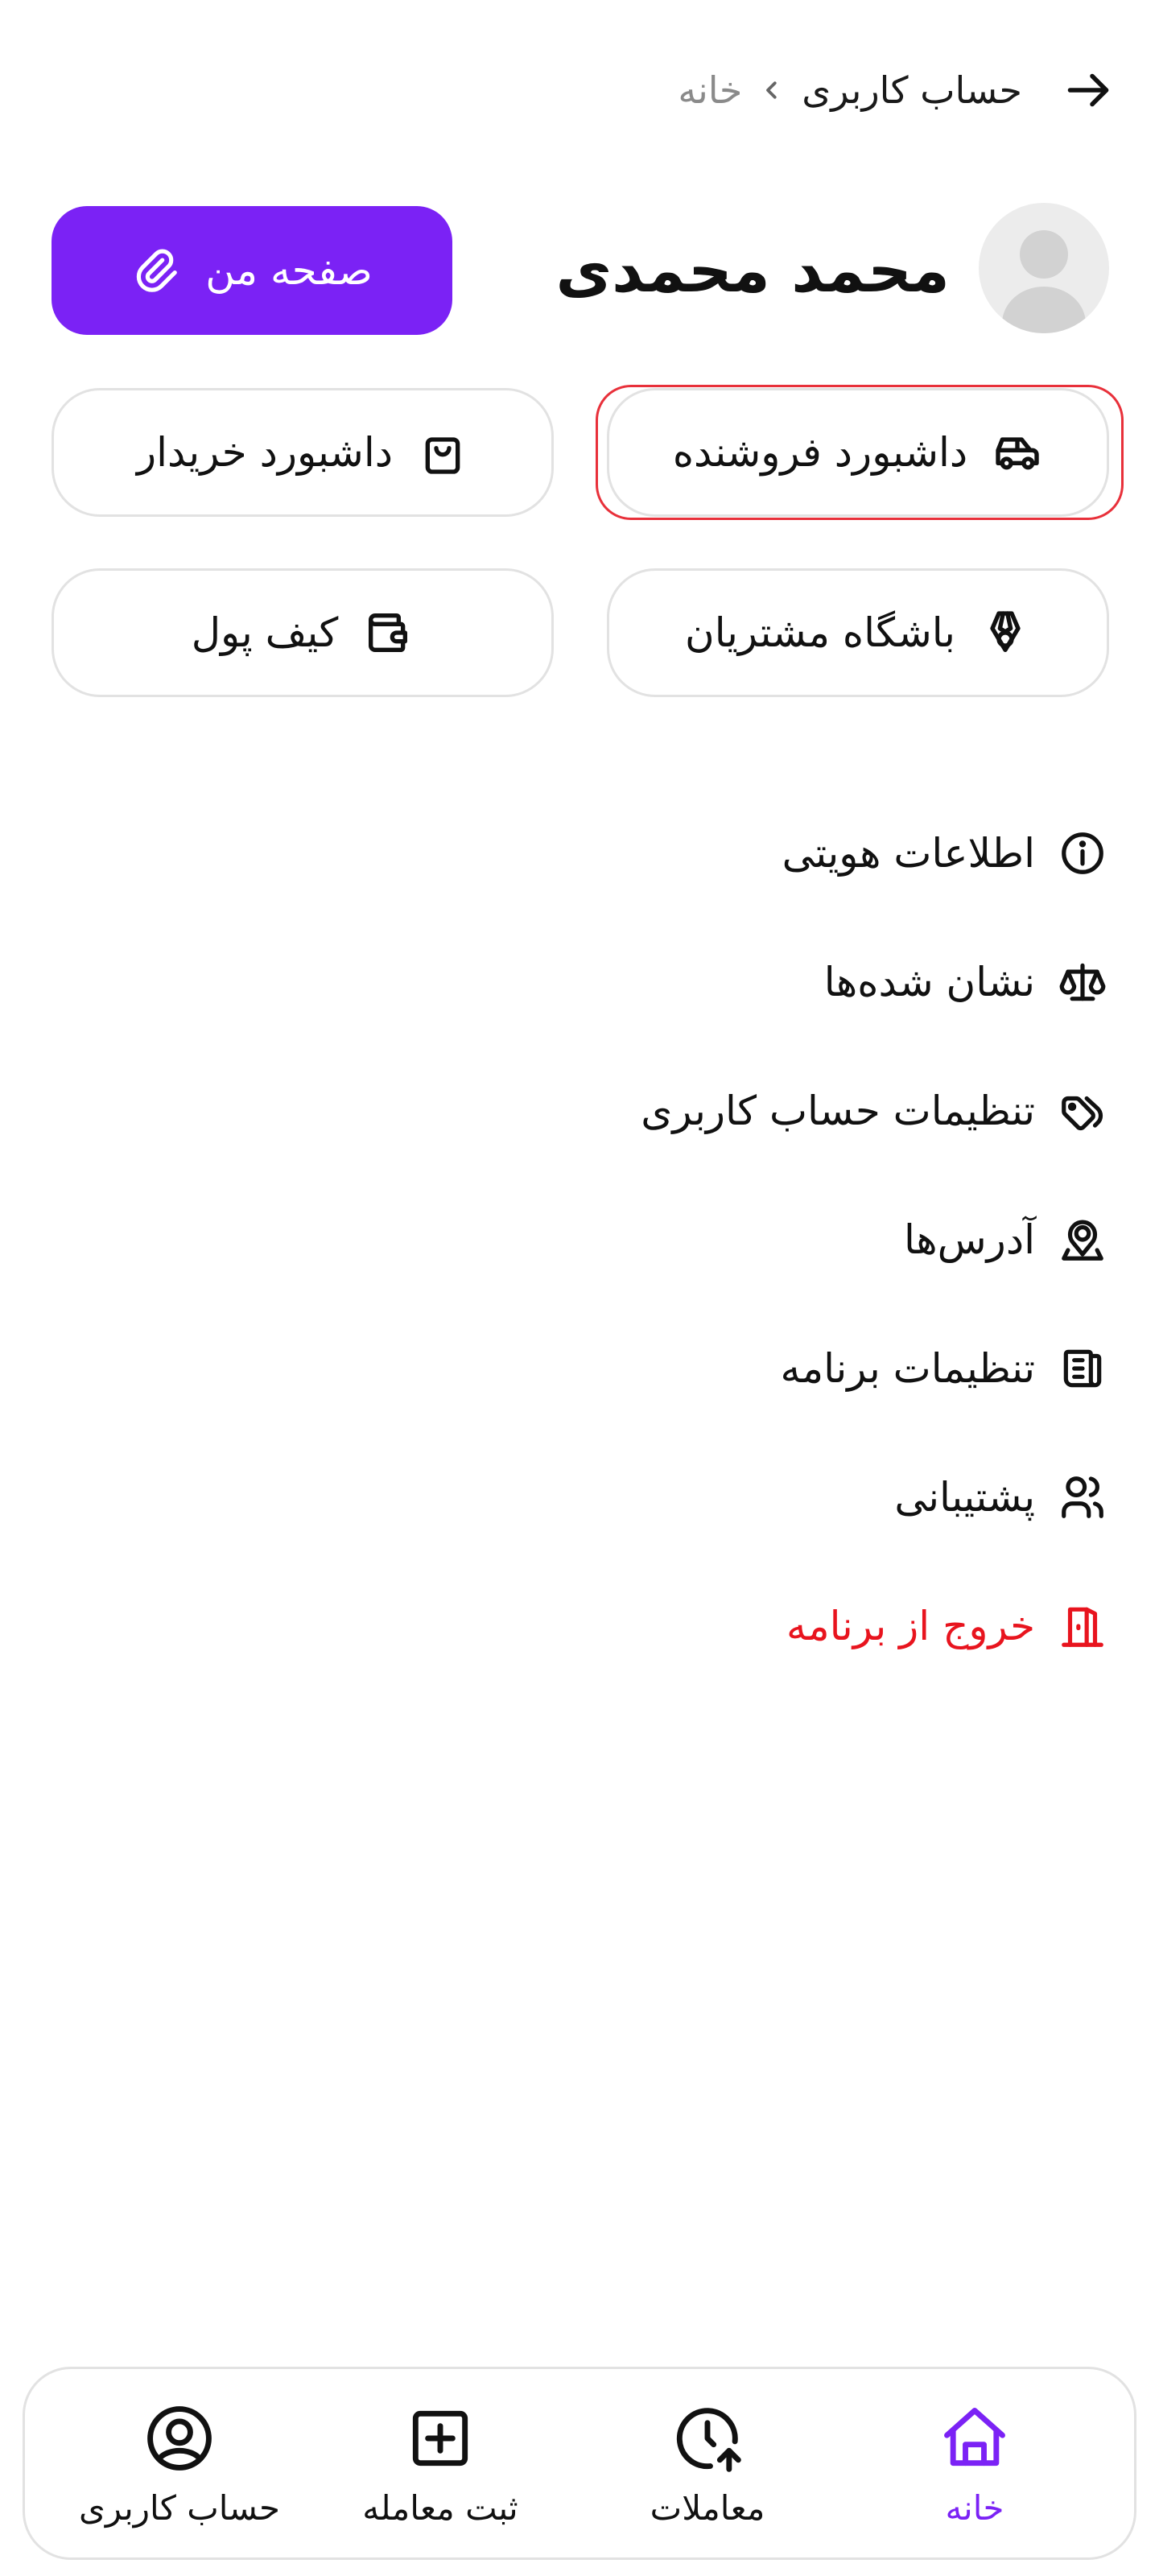  I want to click on medal-icon, so click(1005, 631).